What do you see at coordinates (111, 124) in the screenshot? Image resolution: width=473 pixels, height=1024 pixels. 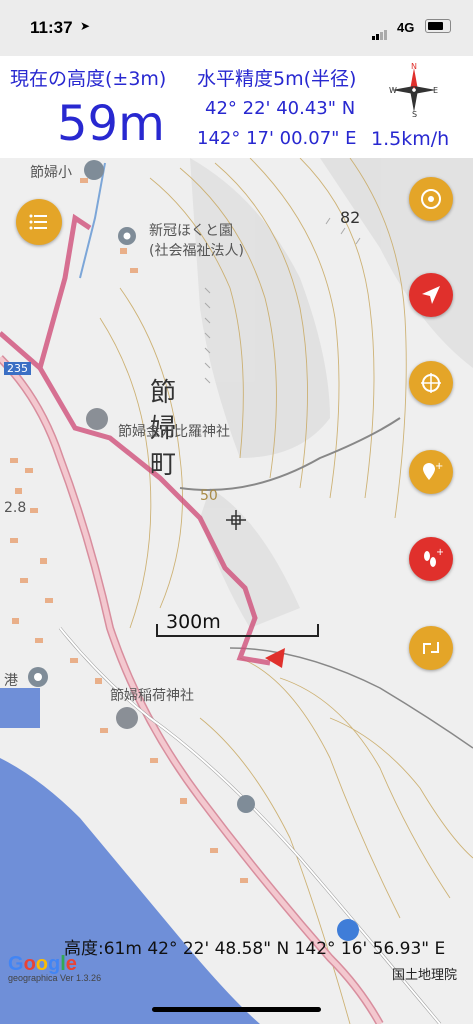 I see `altitude-value: 59m` at bounding box center [111, 124].